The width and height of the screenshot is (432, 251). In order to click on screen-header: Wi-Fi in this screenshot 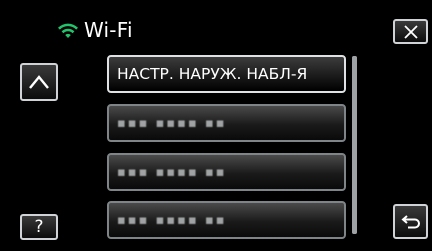, I will do `click(94, 30)`.